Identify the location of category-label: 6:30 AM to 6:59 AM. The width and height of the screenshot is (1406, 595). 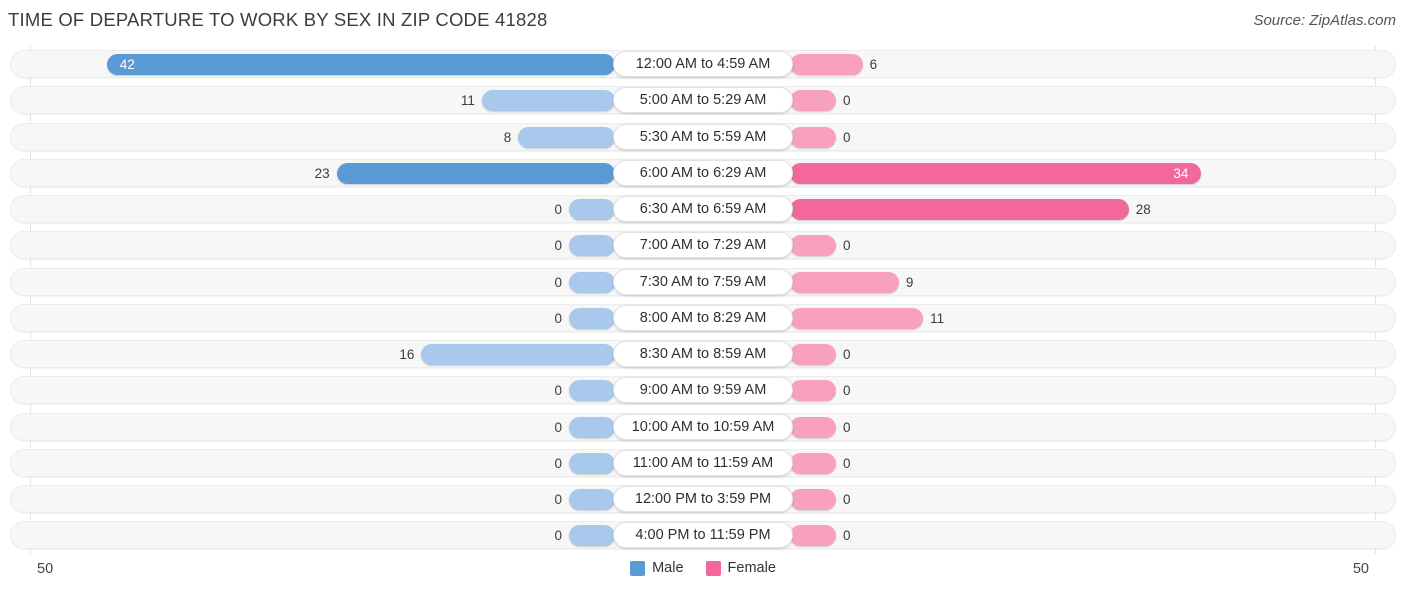
(703, 209).